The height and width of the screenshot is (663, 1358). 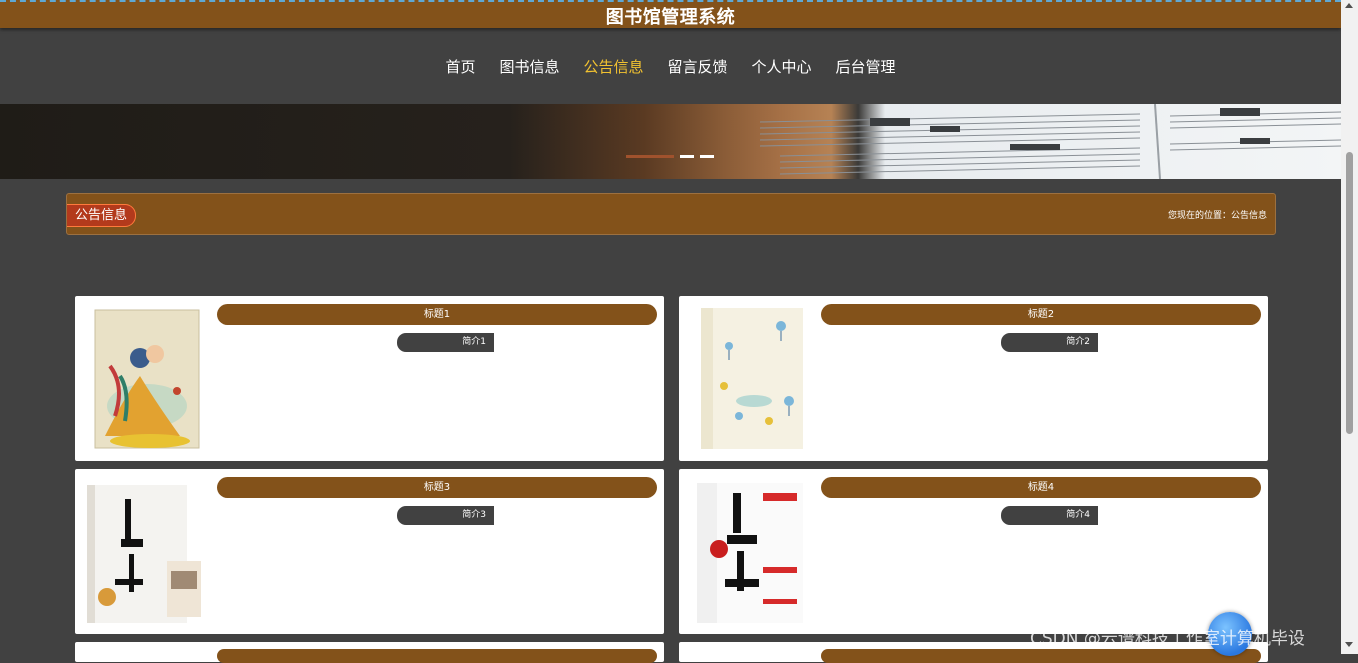 What do you see at coordinates (670, 17) in the screenshot?
I see `site-title: 图书馆管理系统` at bounding box center [670, 17].